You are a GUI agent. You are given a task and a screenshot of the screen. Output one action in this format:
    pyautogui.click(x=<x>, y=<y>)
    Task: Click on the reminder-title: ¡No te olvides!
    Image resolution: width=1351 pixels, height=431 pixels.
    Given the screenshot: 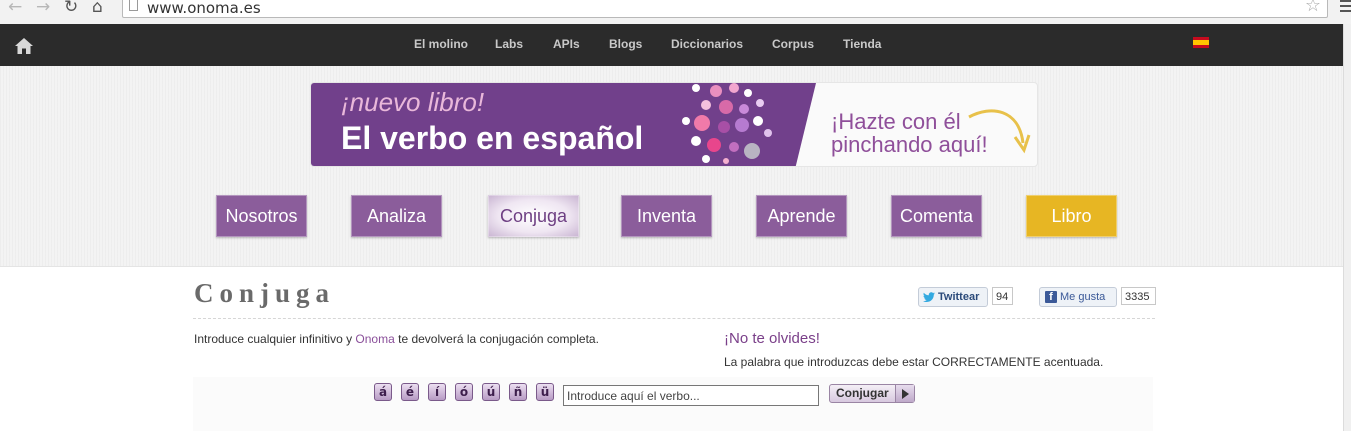 What is the action you would take?
    pyautogui.click(x=772, y=338)
    